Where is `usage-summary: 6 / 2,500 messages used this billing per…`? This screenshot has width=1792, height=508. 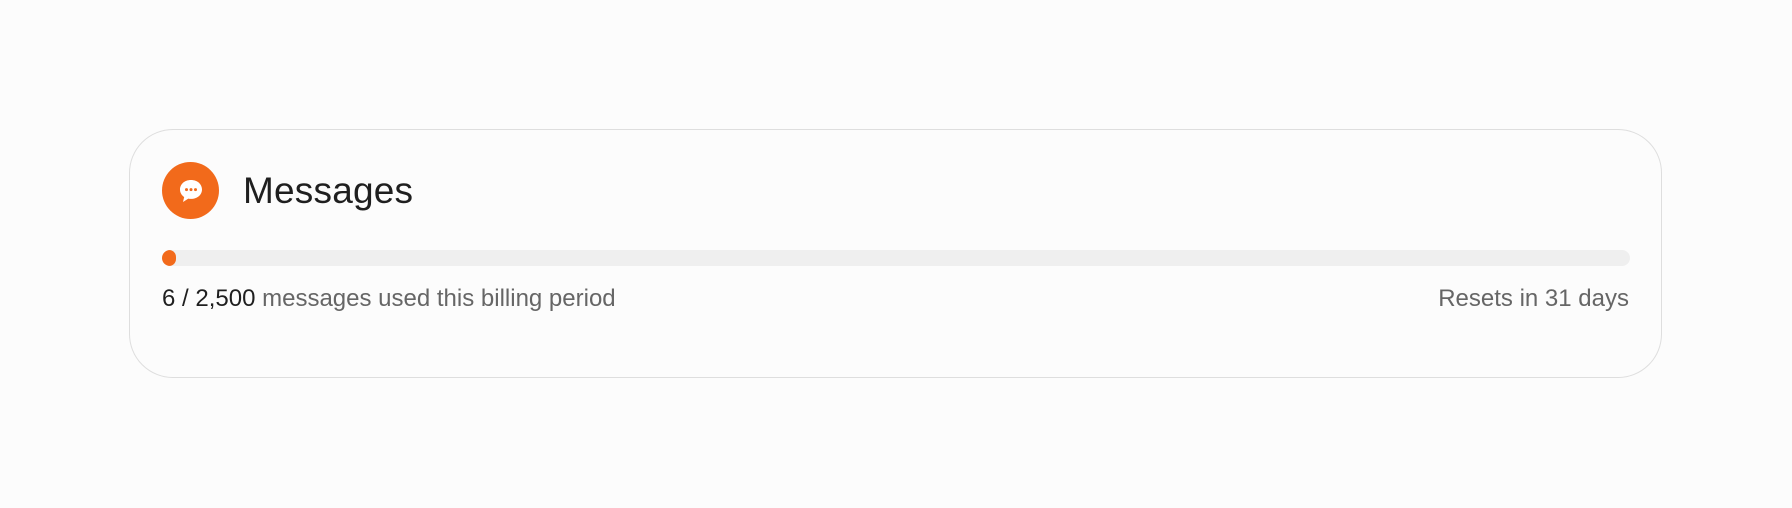
usage-summary: 6 / 2,500 messages used this billing per… is located at coordinates (389, 299).